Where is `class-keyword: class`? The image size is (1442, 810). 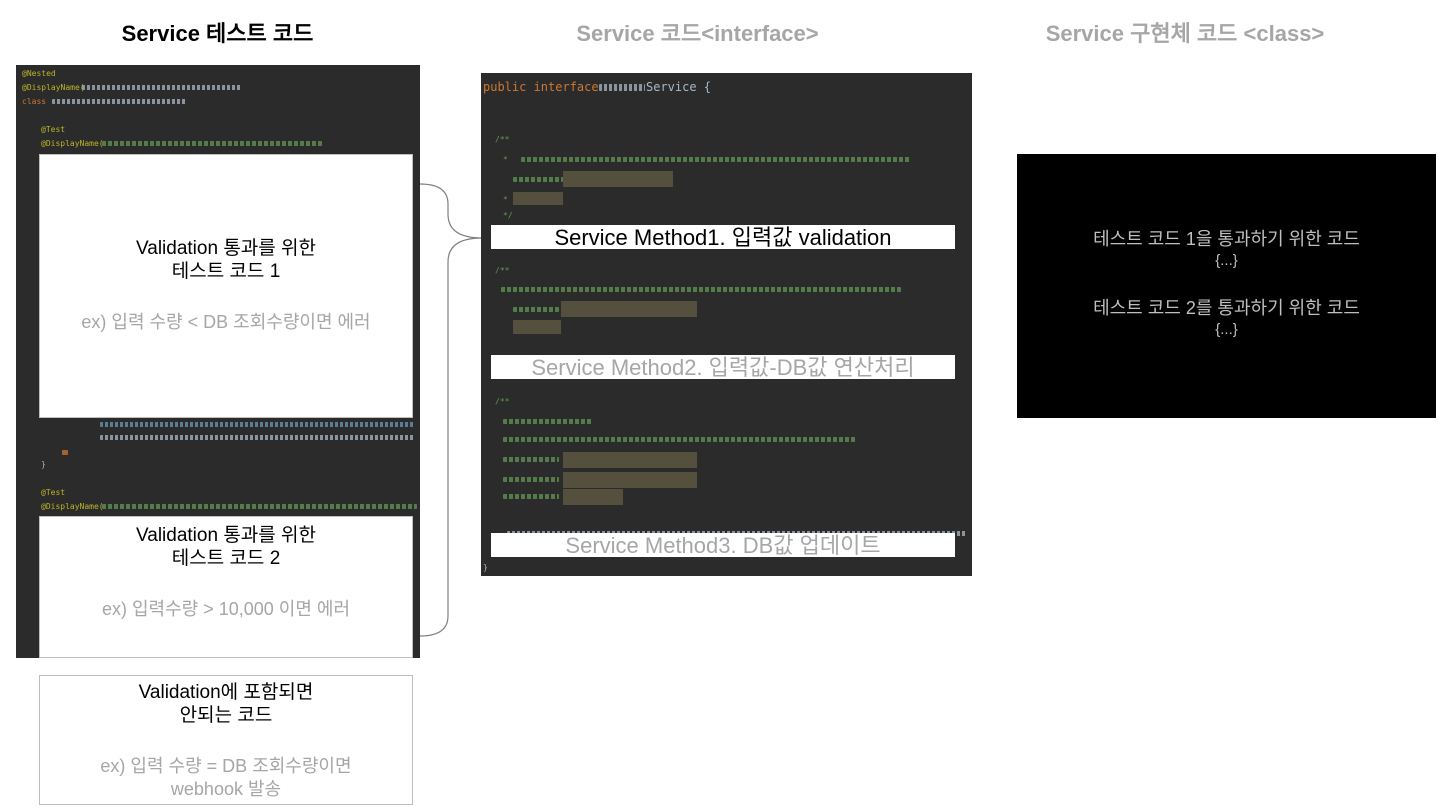
class-keyword: class is located at coordinates (34, 101).